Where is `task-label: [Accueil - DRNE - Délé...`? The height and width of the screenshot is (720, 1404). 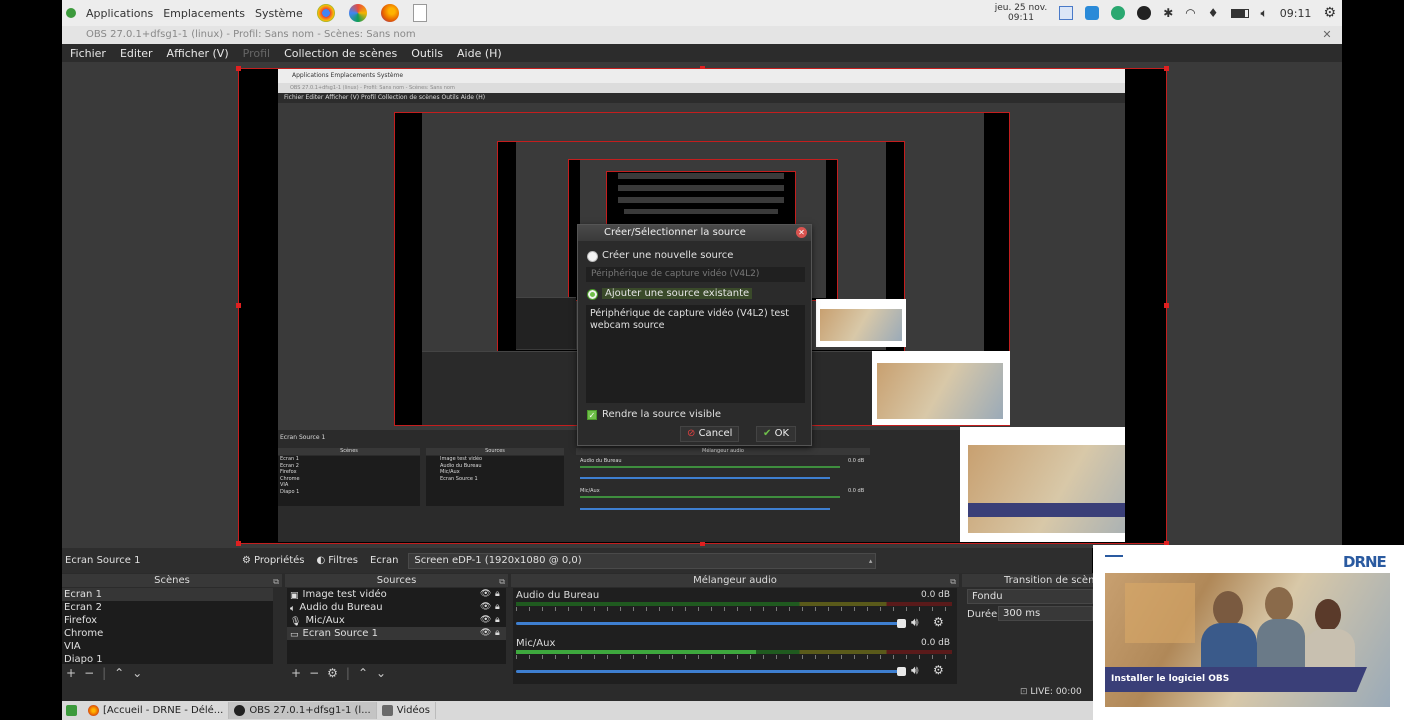
task-label: [Accueil - DRNE - Délé... is located at coordinates (163, 710).